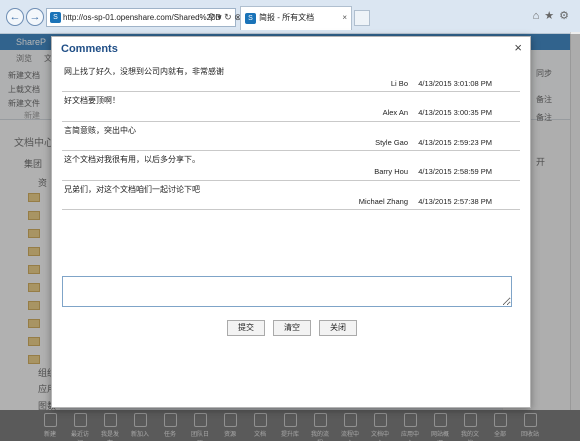  What do you see at coordinates (292, 328) in the screenshot?
I see `clear-button: 清空` at bounding box center [292, 328].